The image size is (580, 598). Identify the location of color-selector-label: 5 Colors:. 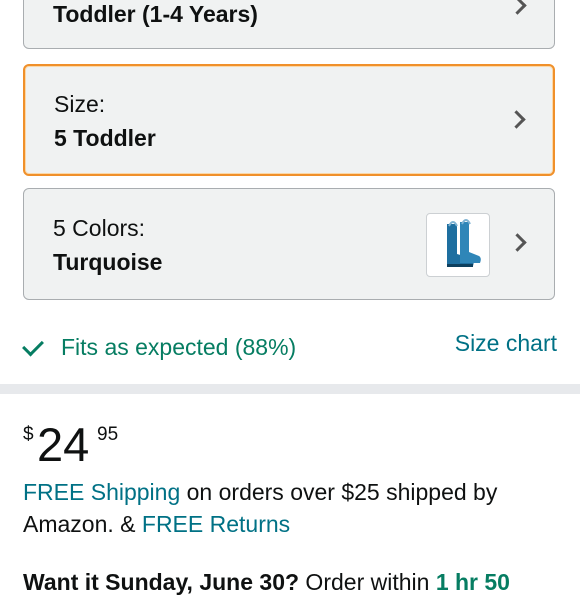
(99, 228).